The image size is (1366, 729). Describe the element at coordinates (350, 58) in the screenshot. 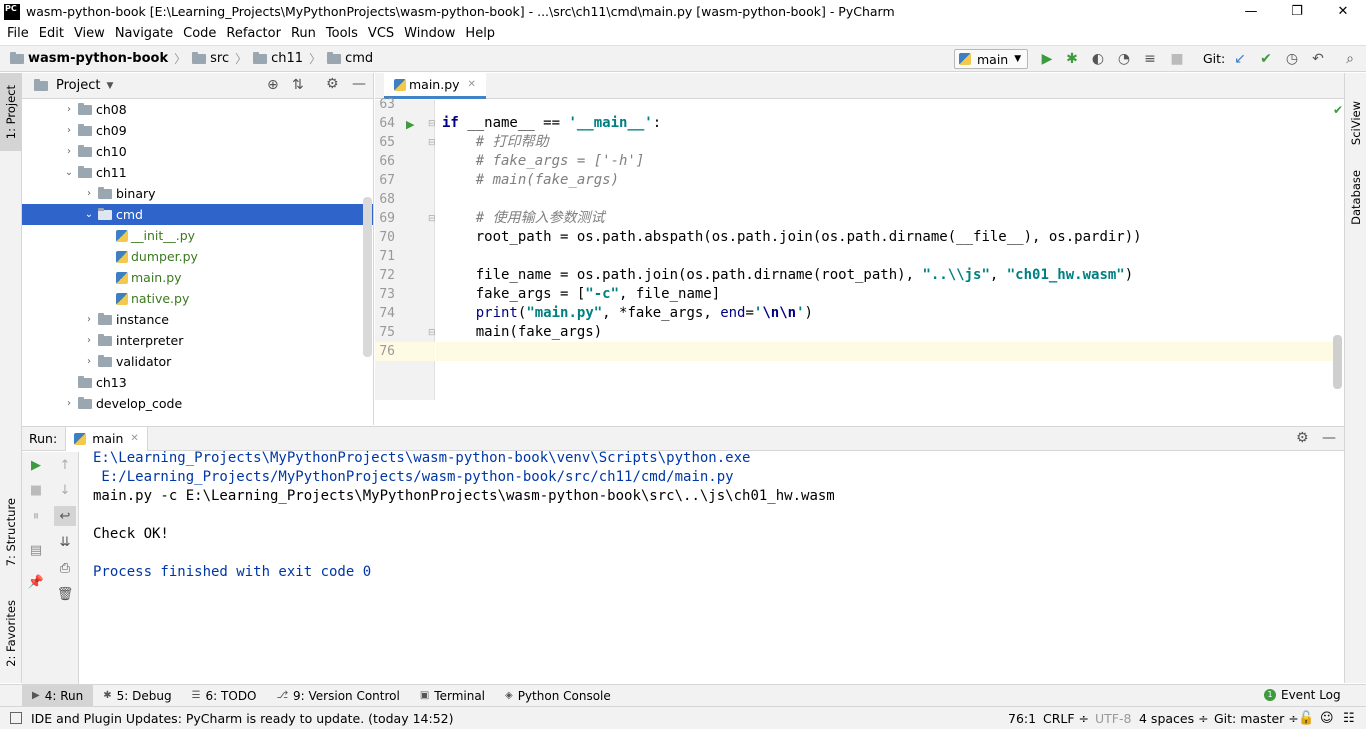

I see `breadcrumb-cmd: cmd` at that location.